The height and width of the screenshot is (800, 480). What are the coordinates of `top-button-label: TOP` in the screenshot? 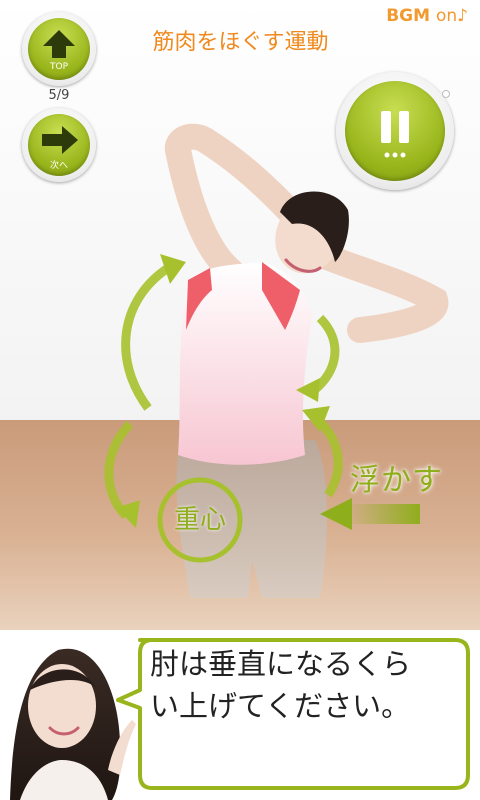 It's located at (58, 67).